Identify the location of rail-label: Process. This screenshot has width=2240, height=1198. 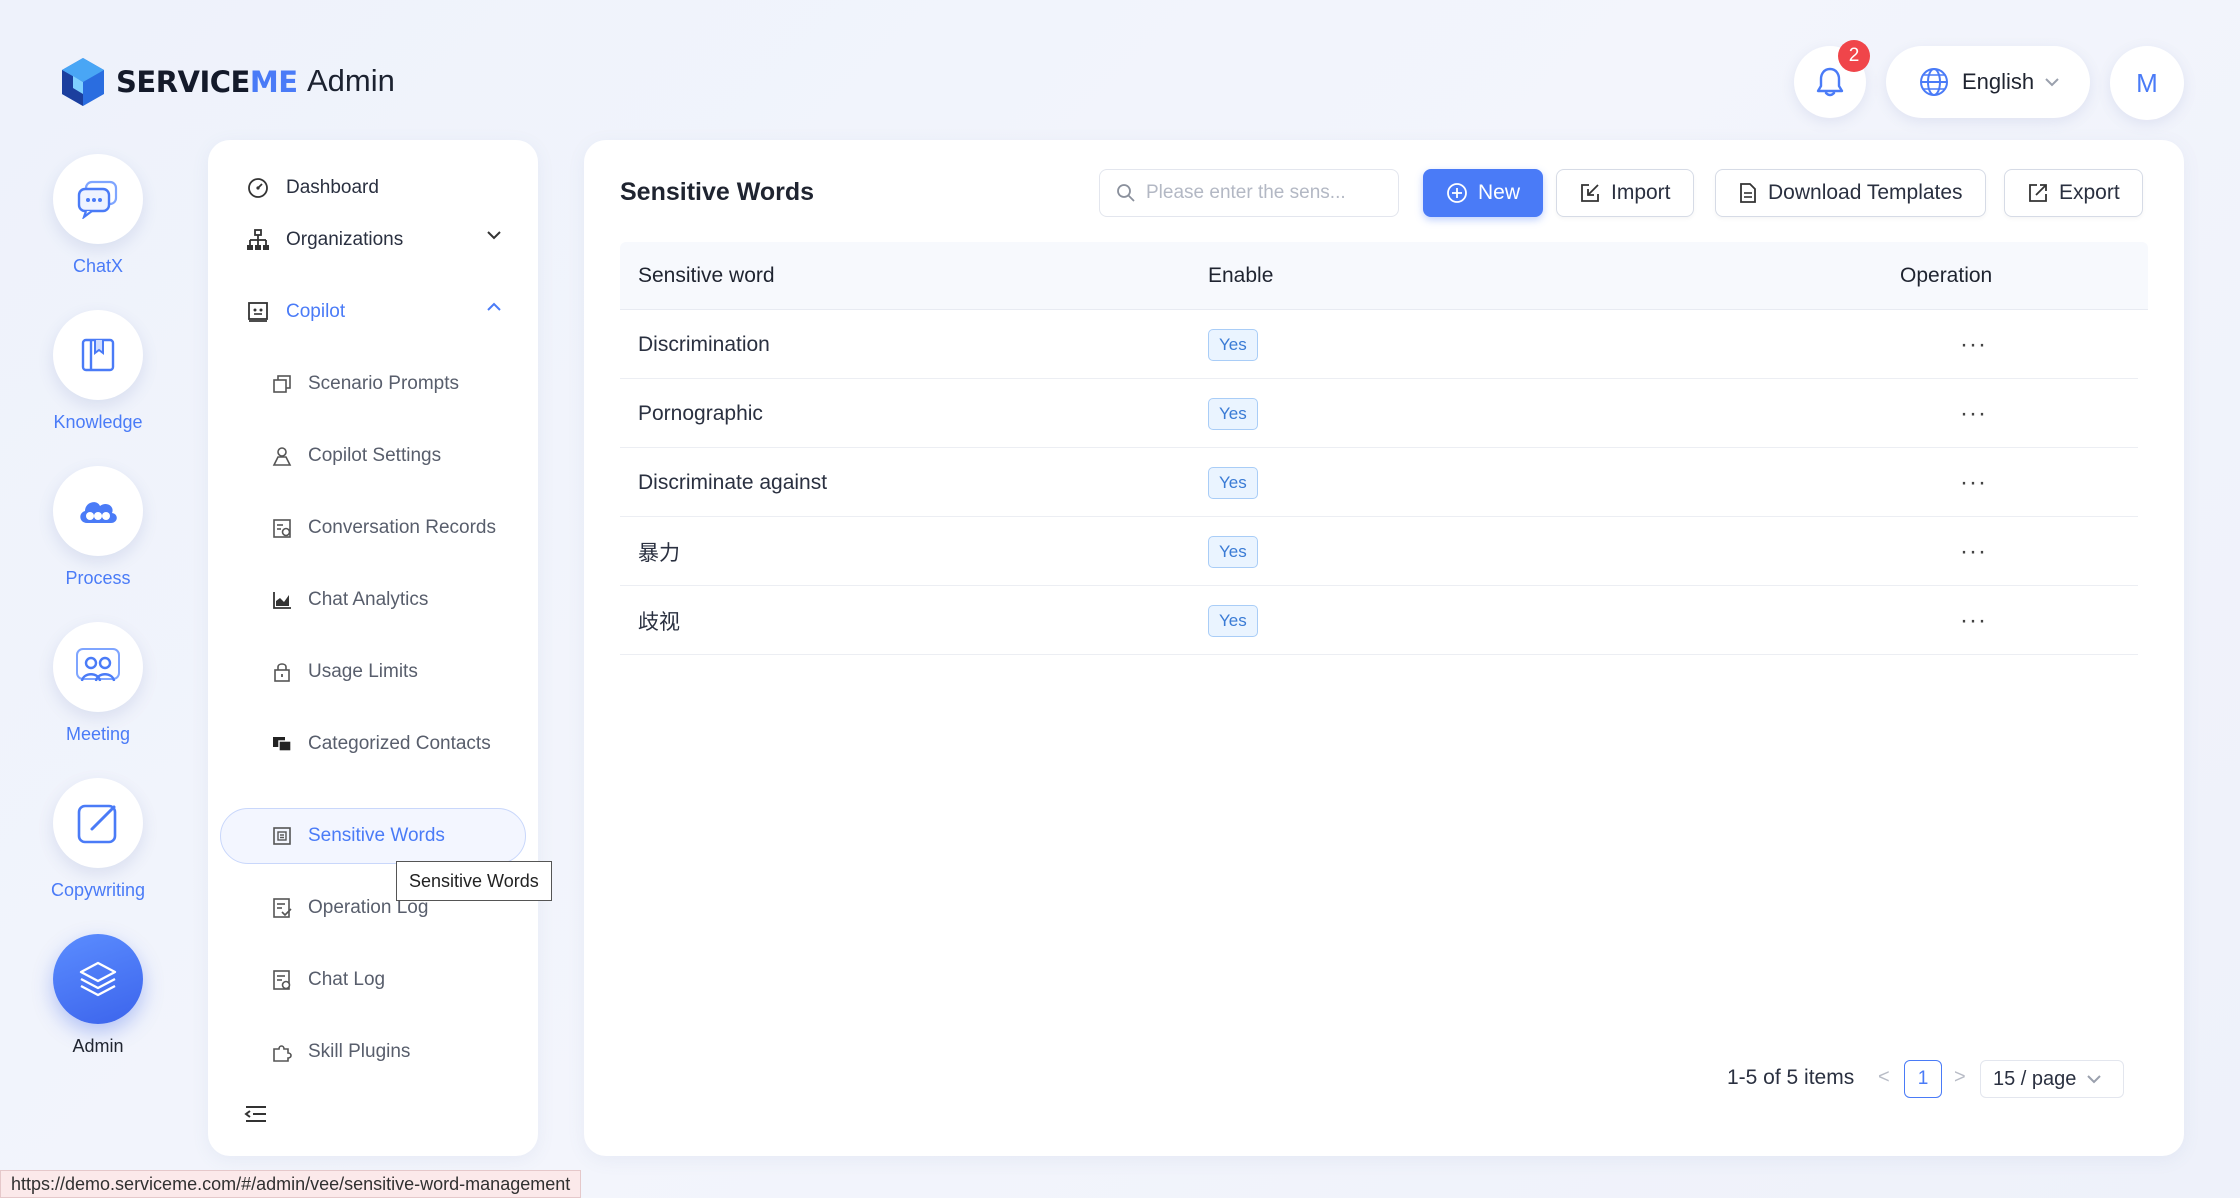
(98, 578).